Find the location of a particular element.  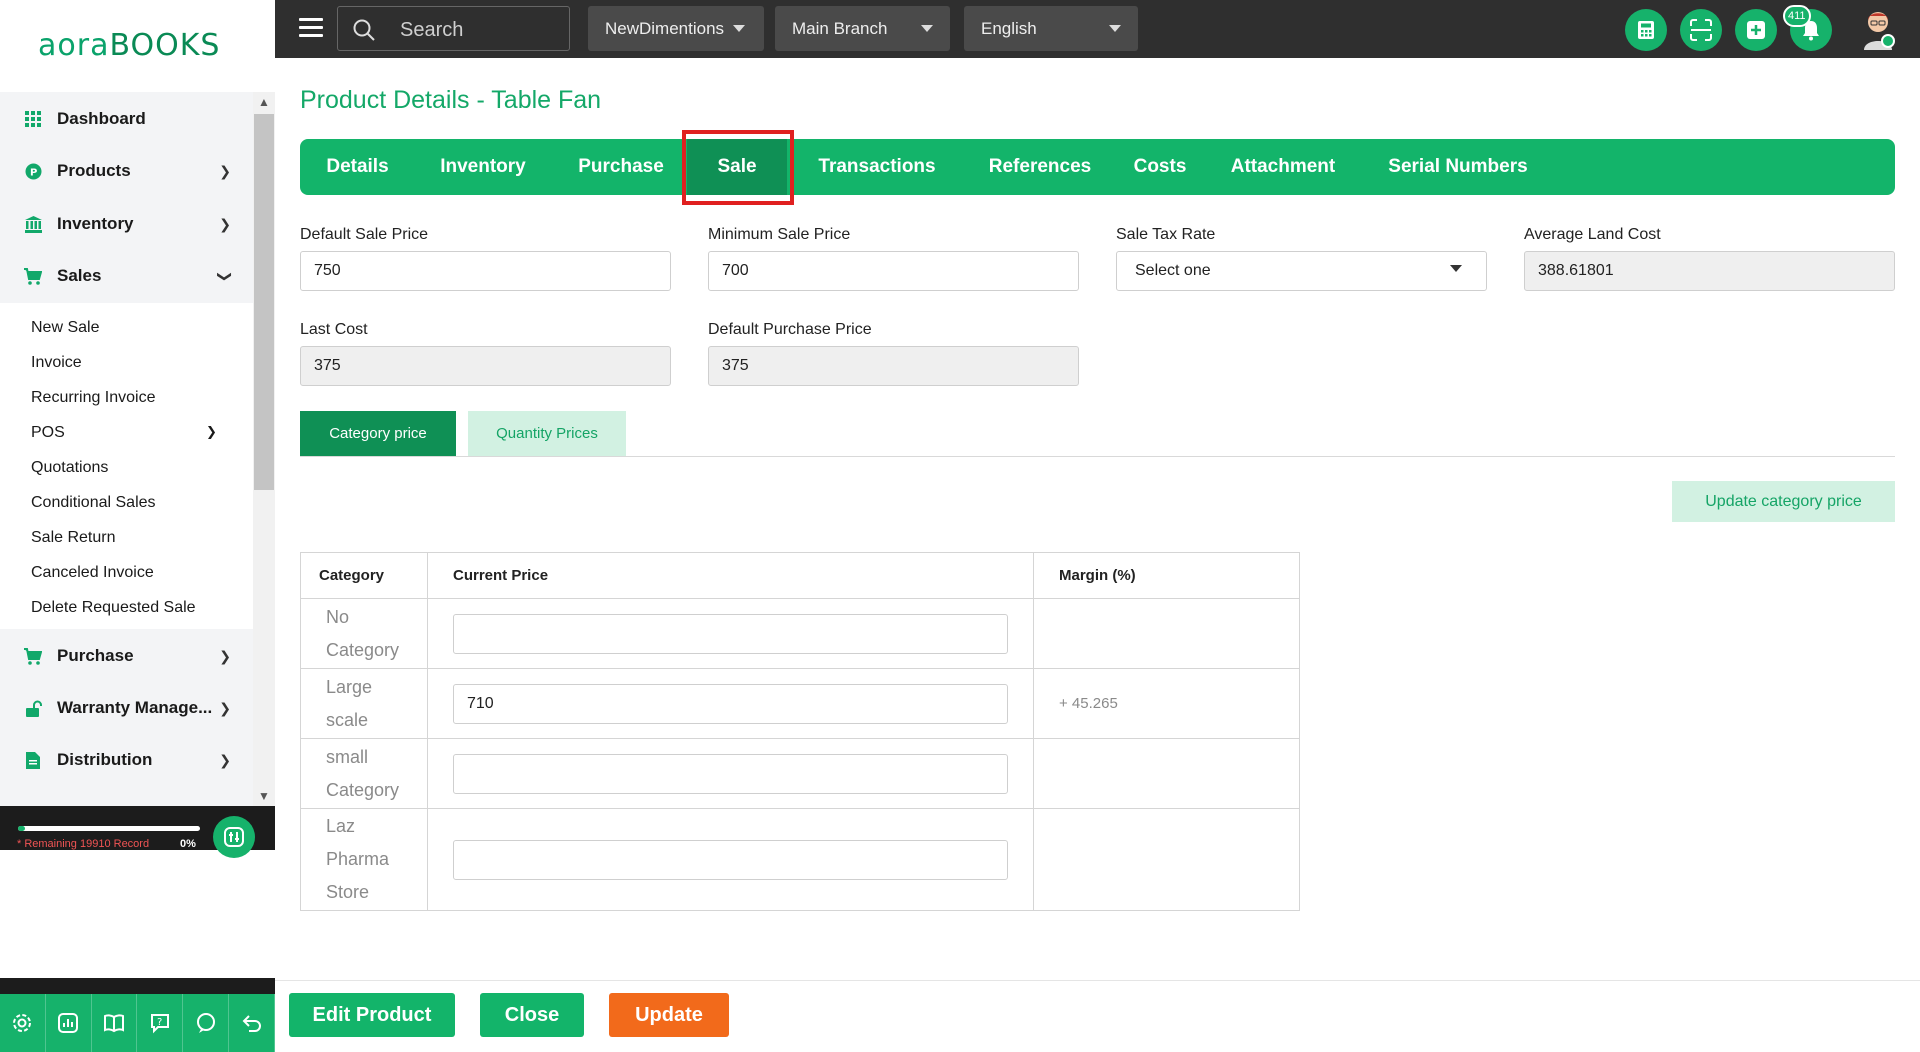

tab-serial-numbers: Serial Numbers is located at coordinates (1458, 167).